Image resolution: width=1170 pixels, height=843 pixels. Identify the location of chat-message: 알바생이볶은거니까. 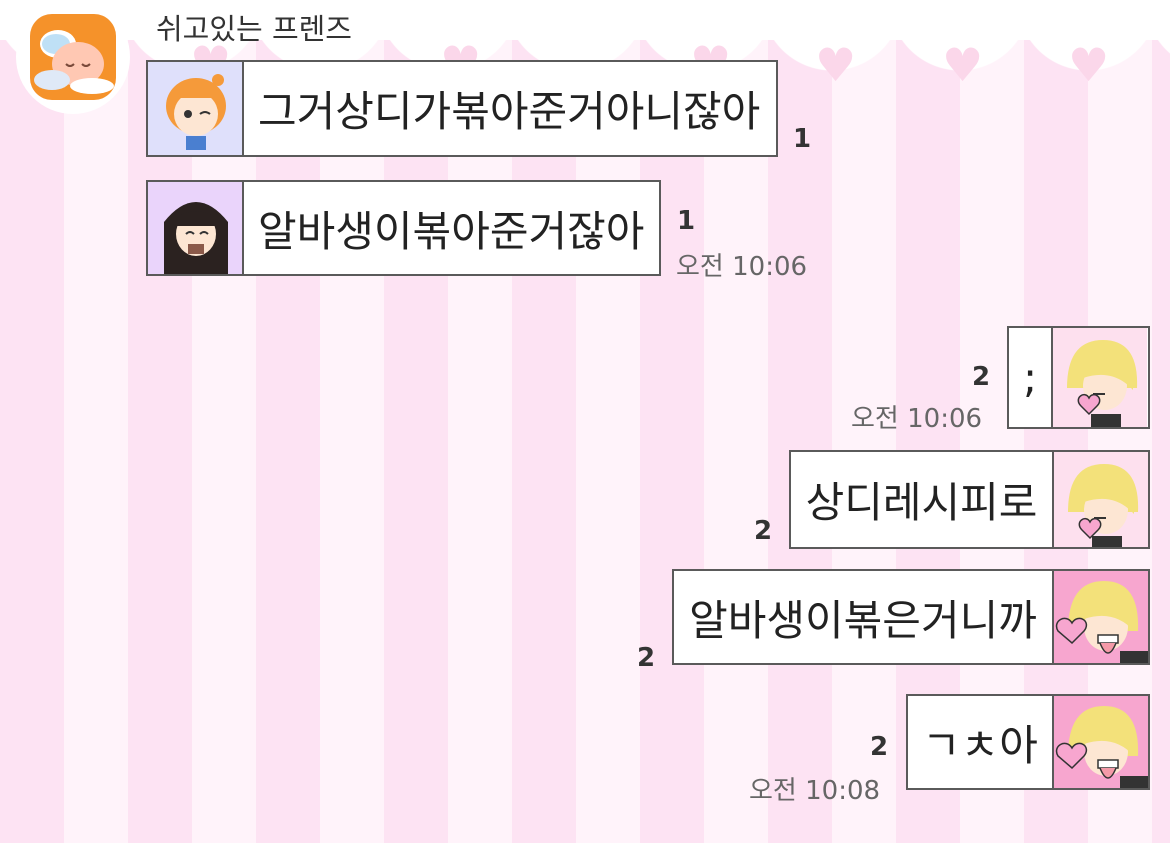
(911, 617).